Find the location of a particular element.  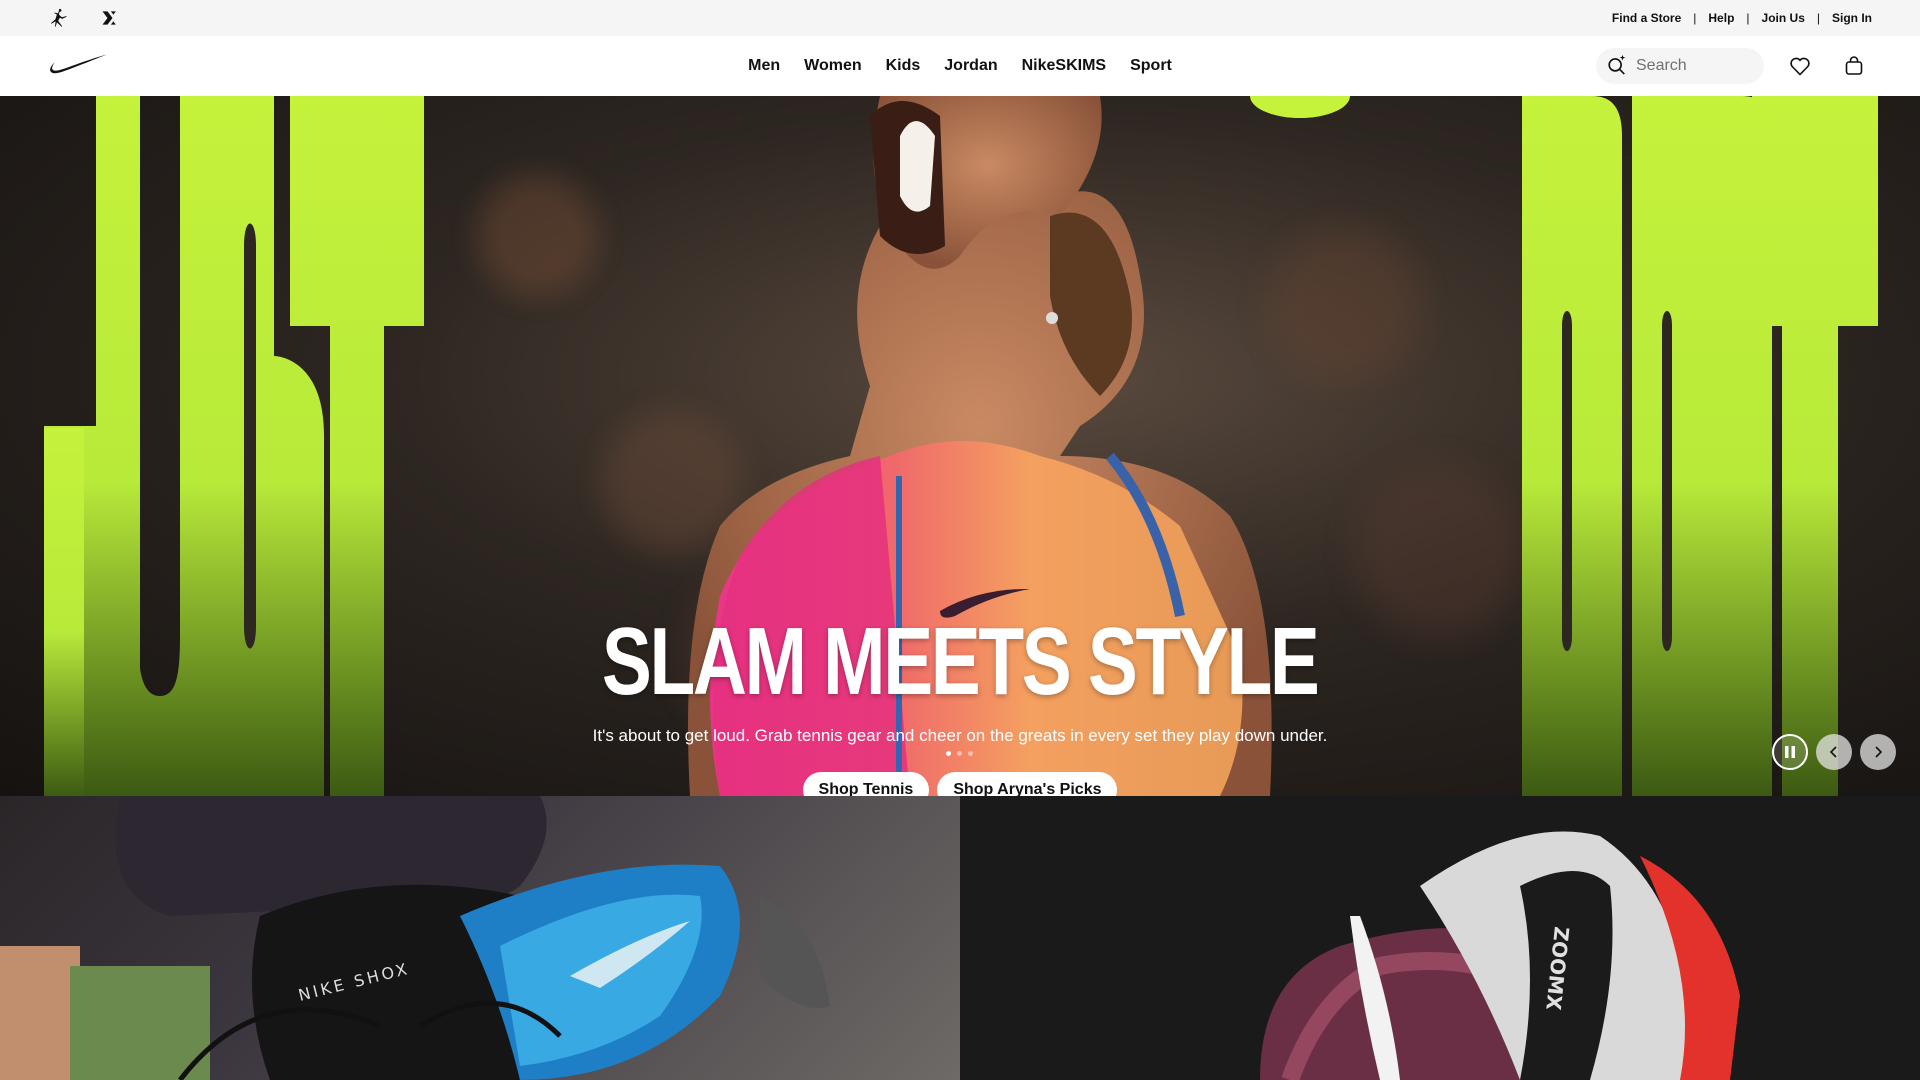

zoomx-shoe-image: ZOOMX is located at coordinates (1500, 955).